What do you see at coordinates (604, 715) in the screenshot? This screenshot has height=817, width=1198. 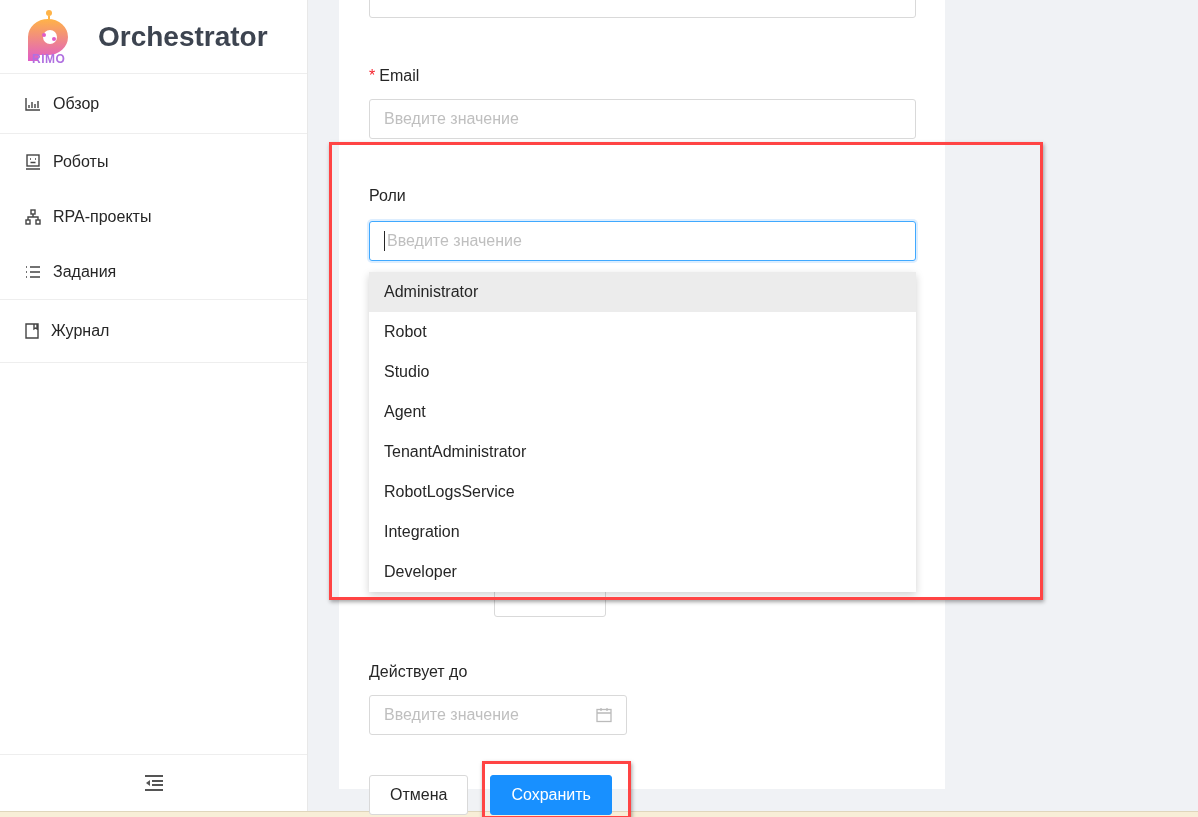 I see `calendar-icon` at bounding box center [604, 715].